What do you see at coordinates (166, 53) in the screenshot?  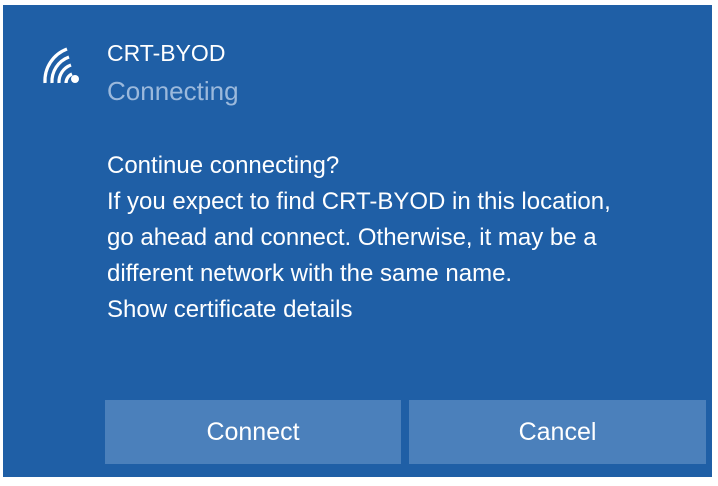 I see `network-name: CRT-BYOD` at bounding box center [166, 53].